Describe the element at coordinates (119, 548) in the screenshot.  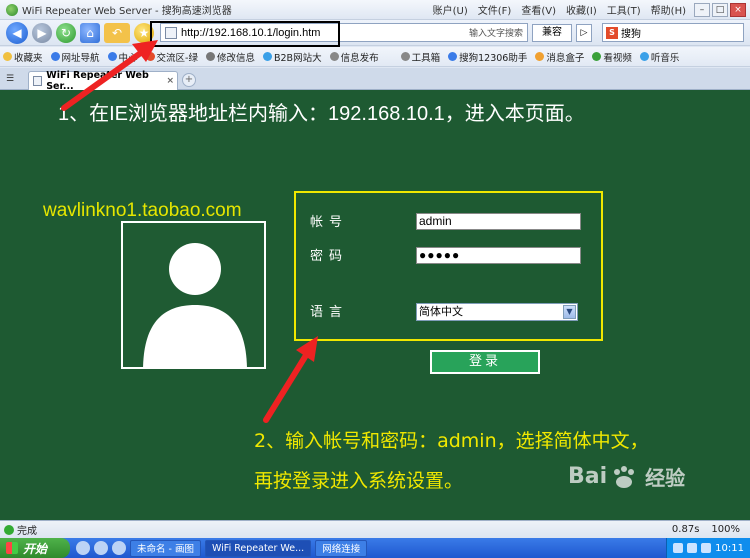
I see `sogou-icon` at that location.